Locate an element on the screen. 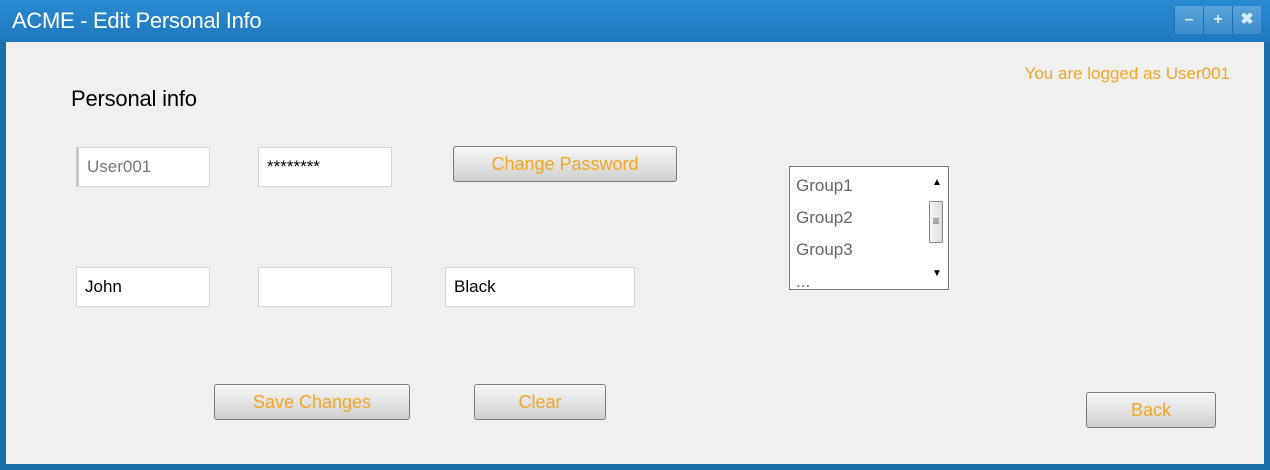 This screenshot has width=1270, height=470. window-title: ACME - Edit Personal Info is located at coordinates (137, 20).